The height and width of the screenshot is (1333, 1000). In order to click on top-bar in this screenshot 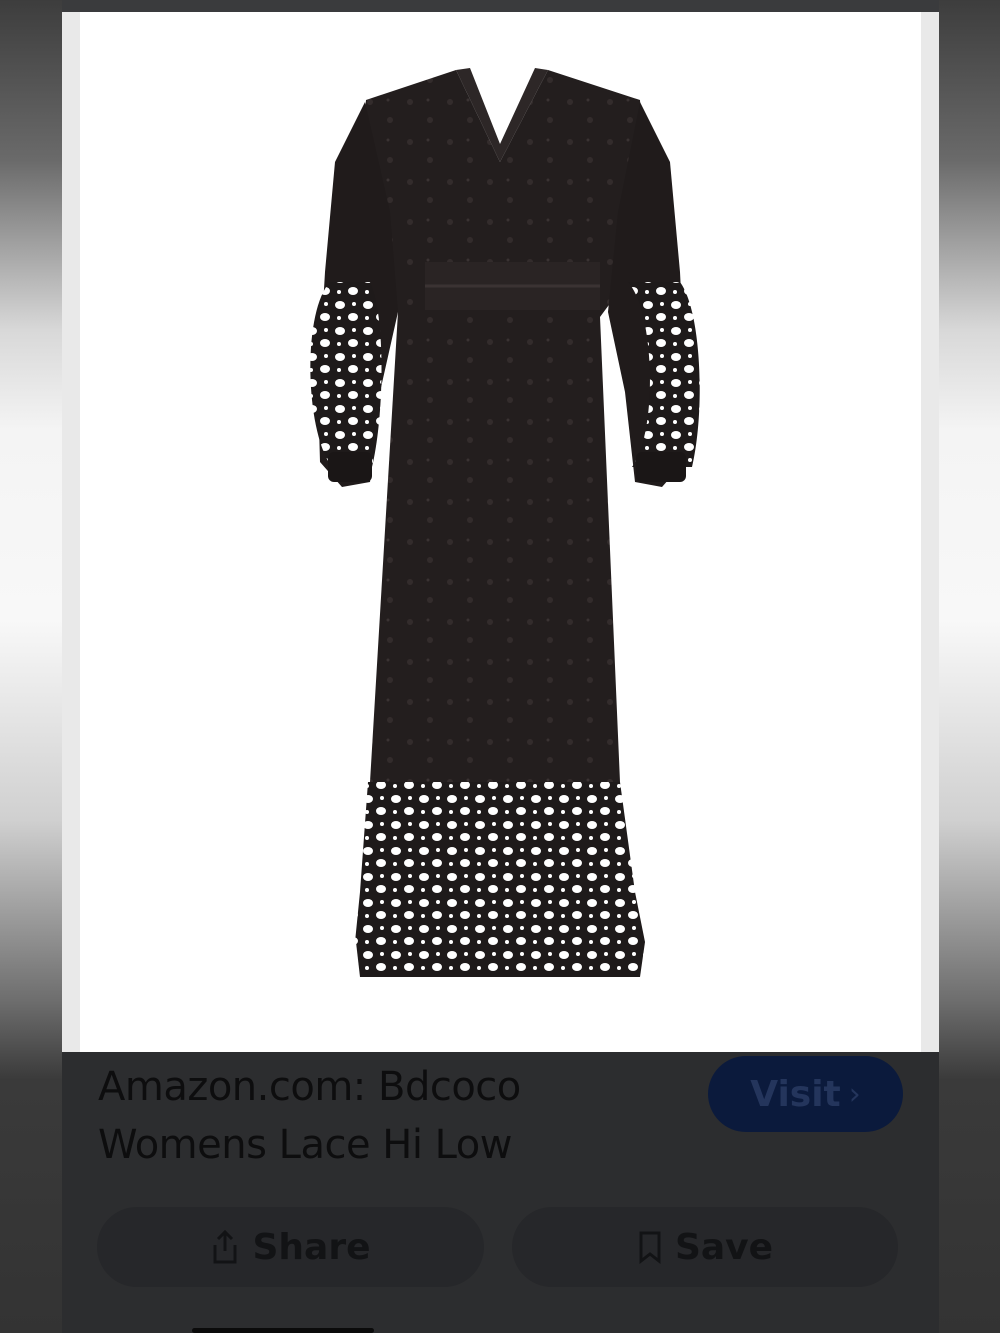, I will do `click(500, 6)`.